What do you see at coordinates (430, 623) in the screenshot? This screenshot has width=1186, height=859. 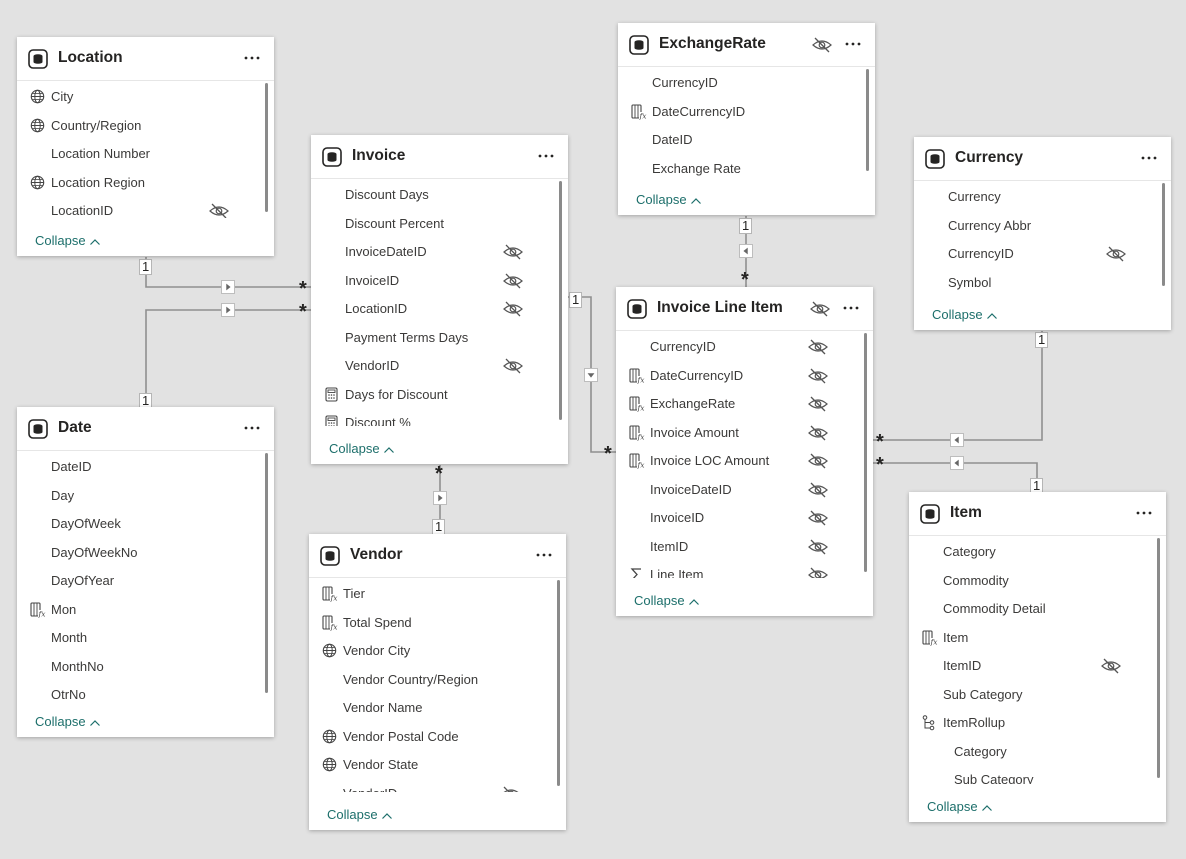 I see `field-row: fx Total Spend` at bounding box center [430, 623].